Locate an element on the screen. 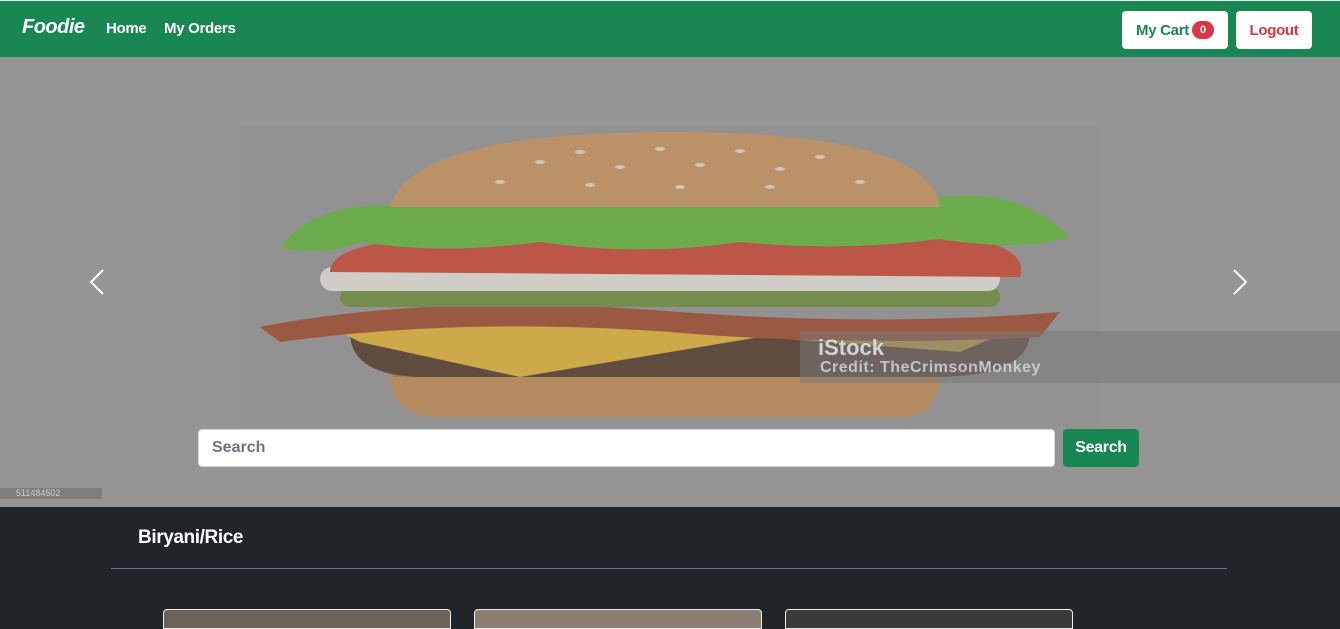 The width and height of the screenshot is (1340, 629). navbar: Foodie Home My Orders My Cart 0 Logout is located at coordinates (670, 28).